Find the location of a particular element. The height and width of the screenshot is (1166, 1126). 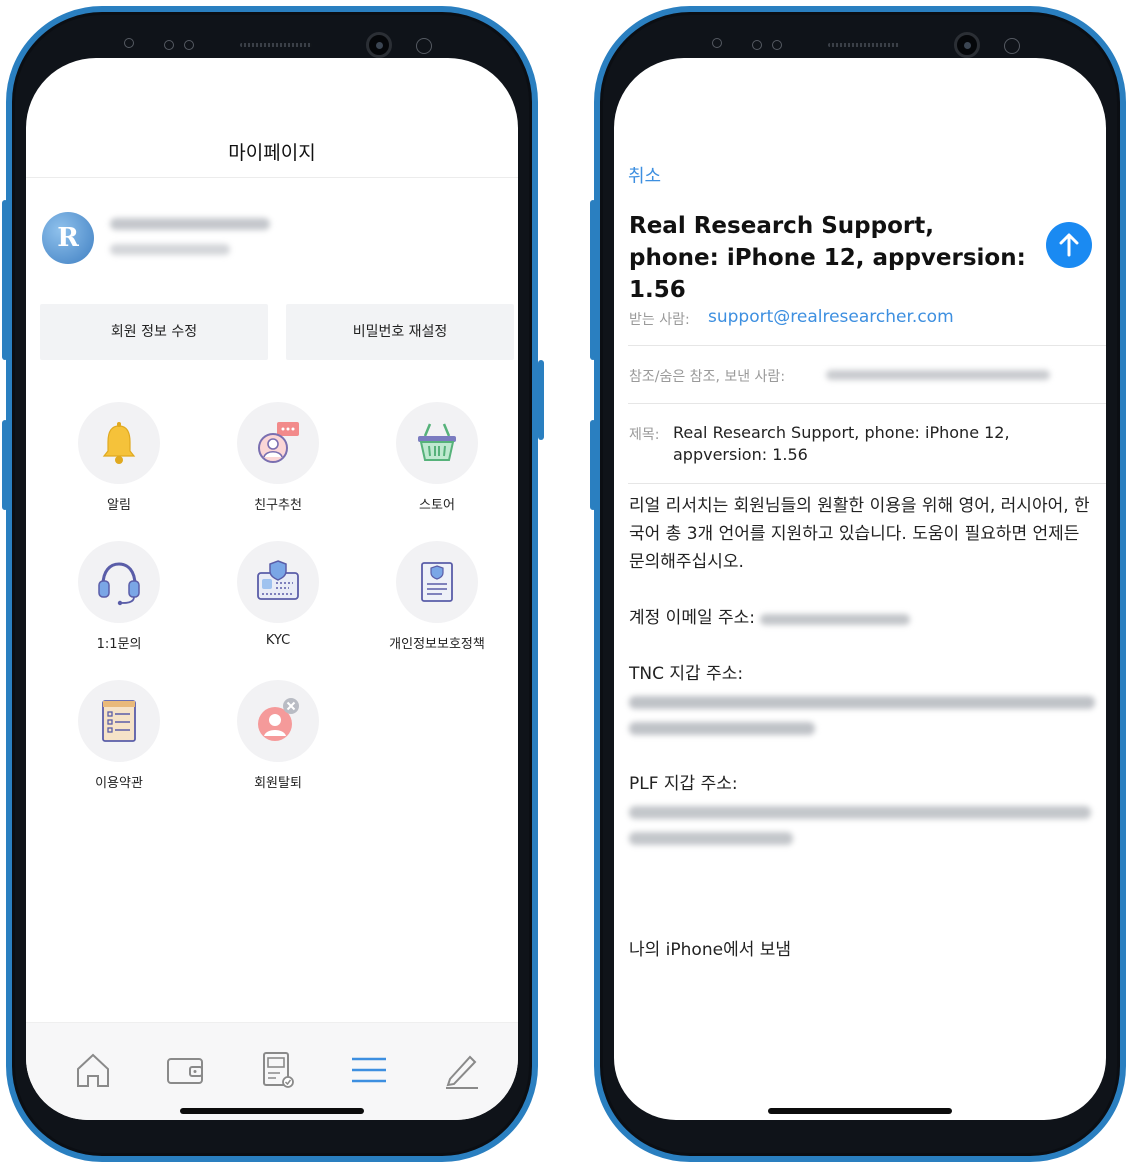

menu-item-label: 스토어 is located at coordinates (437, 505).